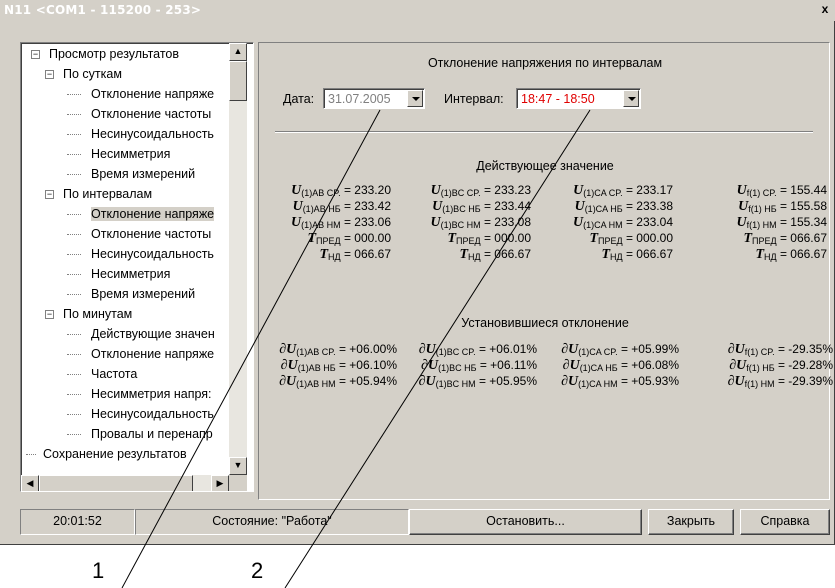 The height and width of the screenshot is (588, 835). I want to click on value-cell: ∂U(1)CA НБ = +06.08%, so click(608, 366).